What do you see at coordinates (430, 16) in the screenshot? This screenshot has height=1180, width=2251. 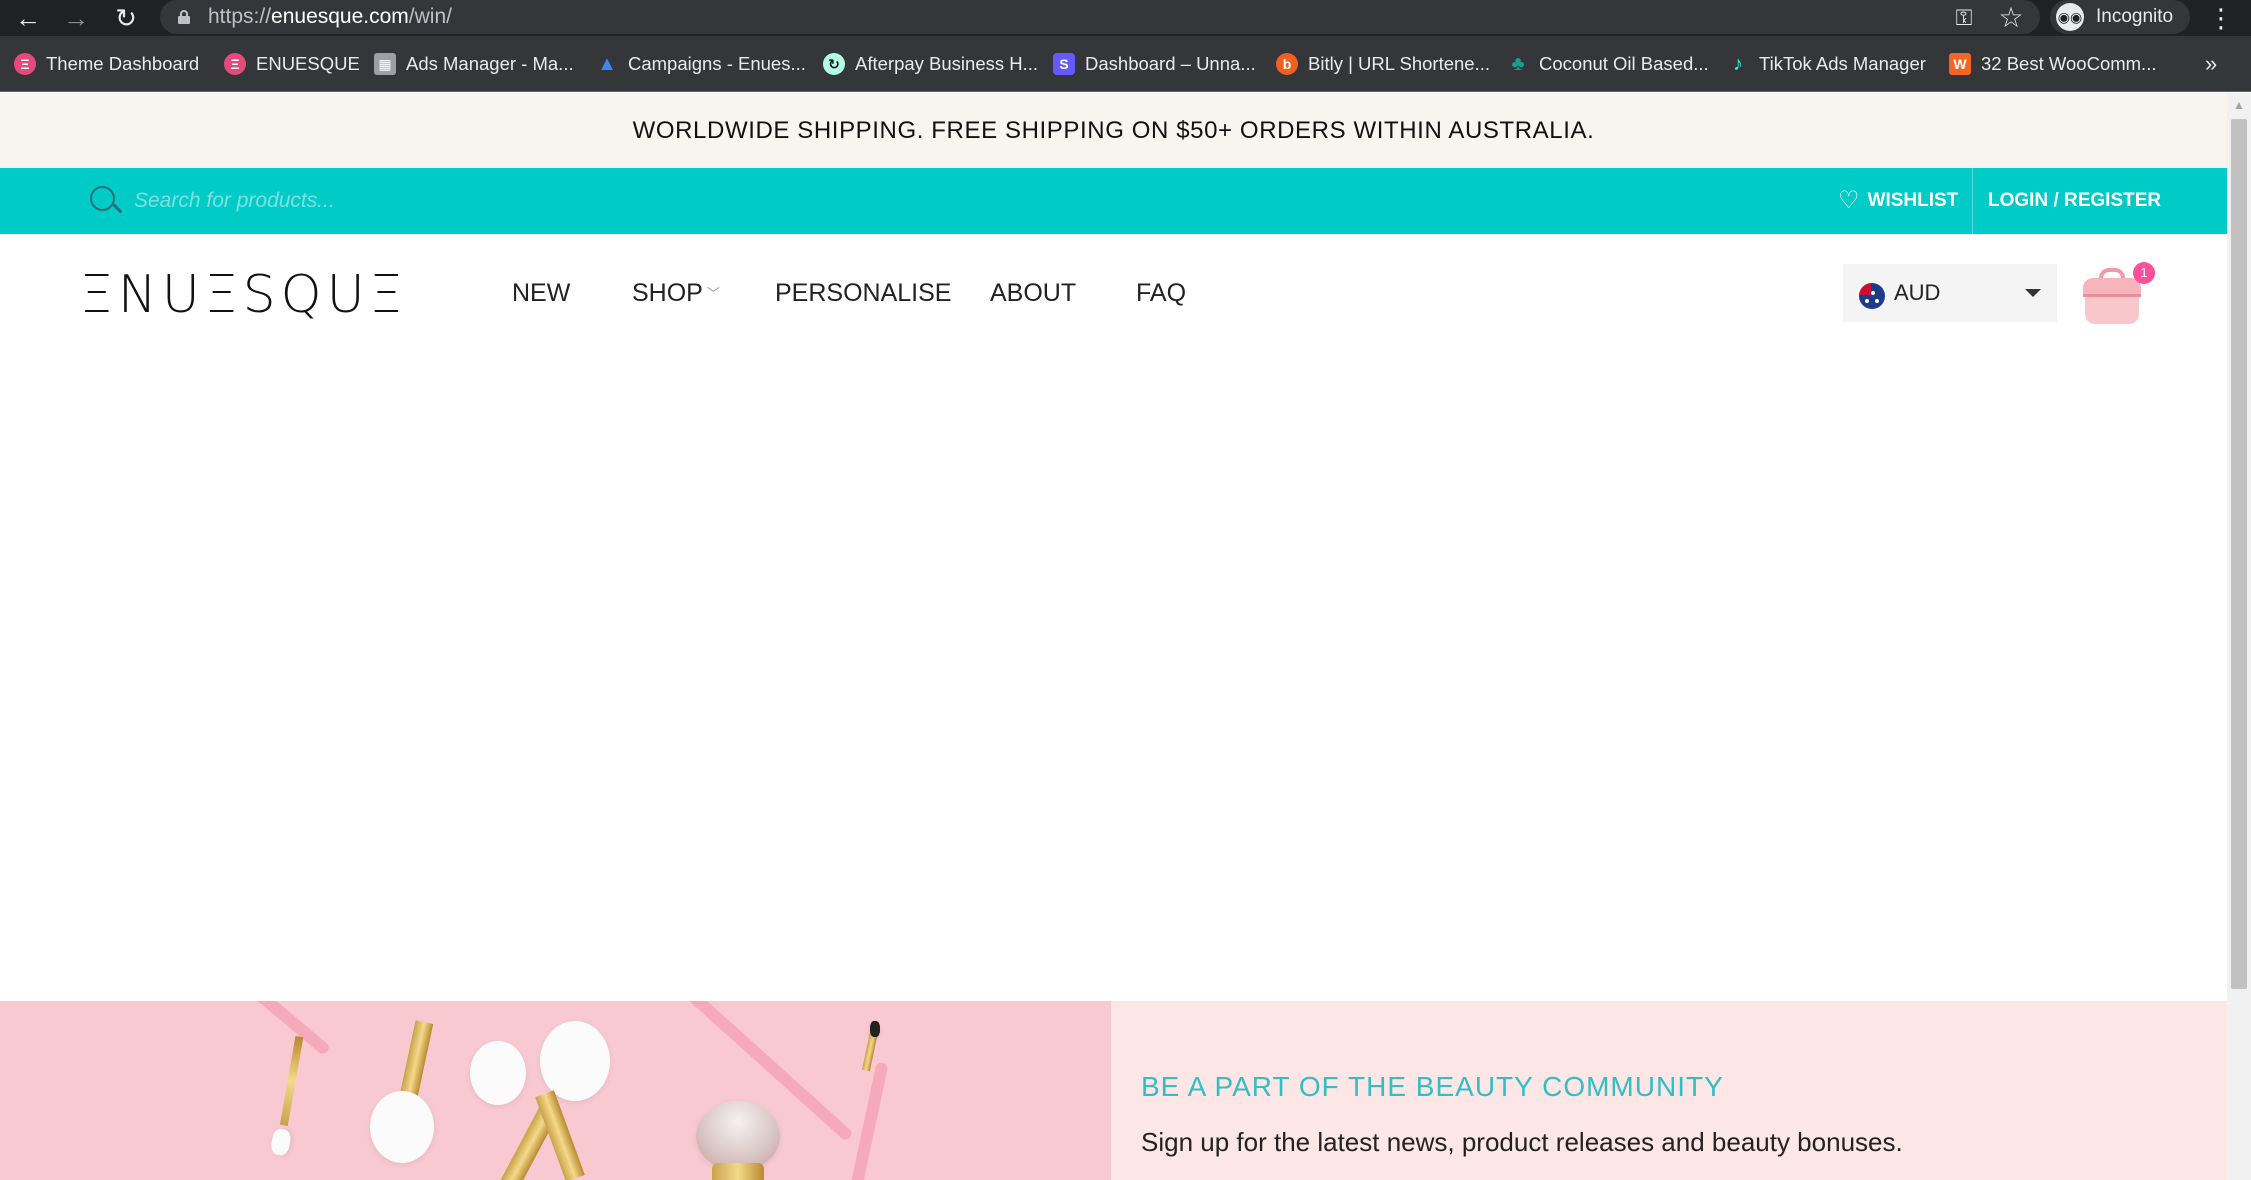 I see `url-path: /win/` at bounding box center [430, 16].